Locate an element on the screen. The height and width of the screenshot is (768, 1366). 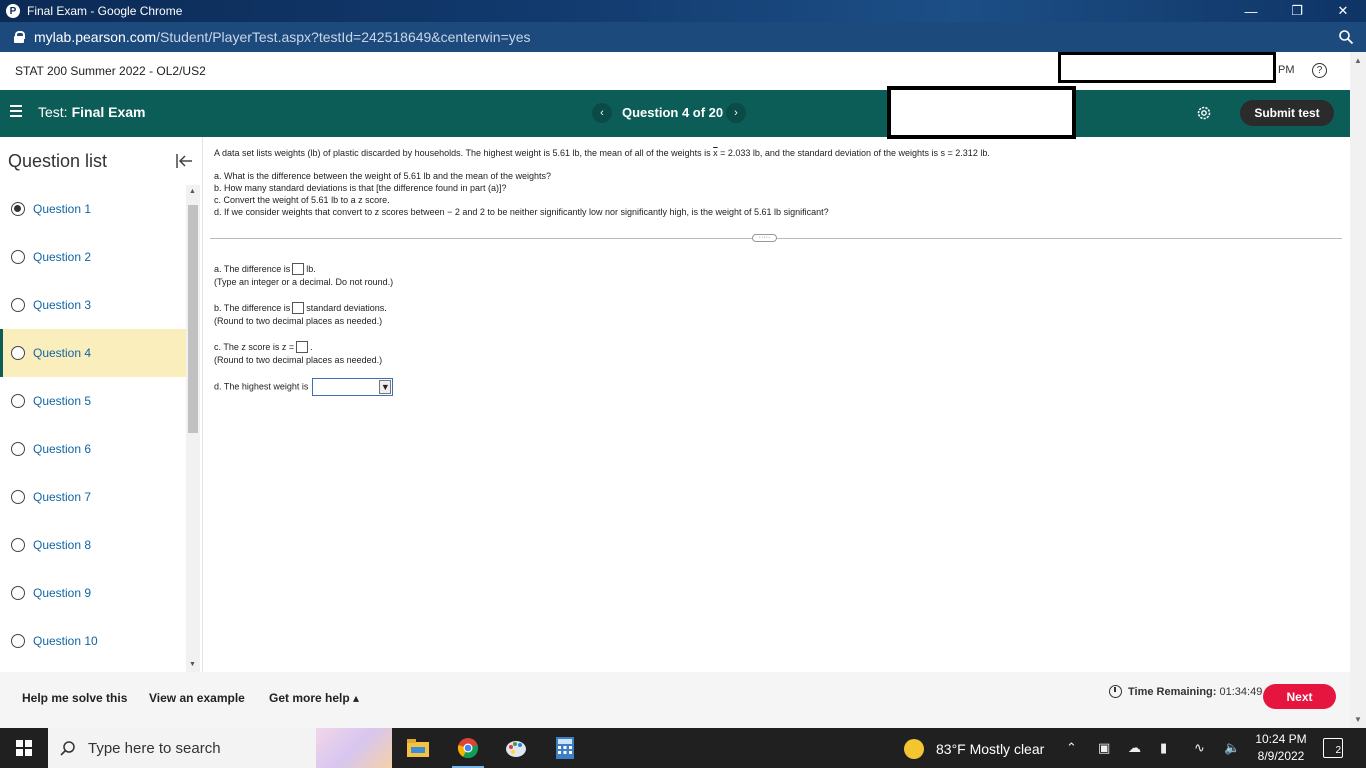
calculator-icon is located at coordinates (565, 748).